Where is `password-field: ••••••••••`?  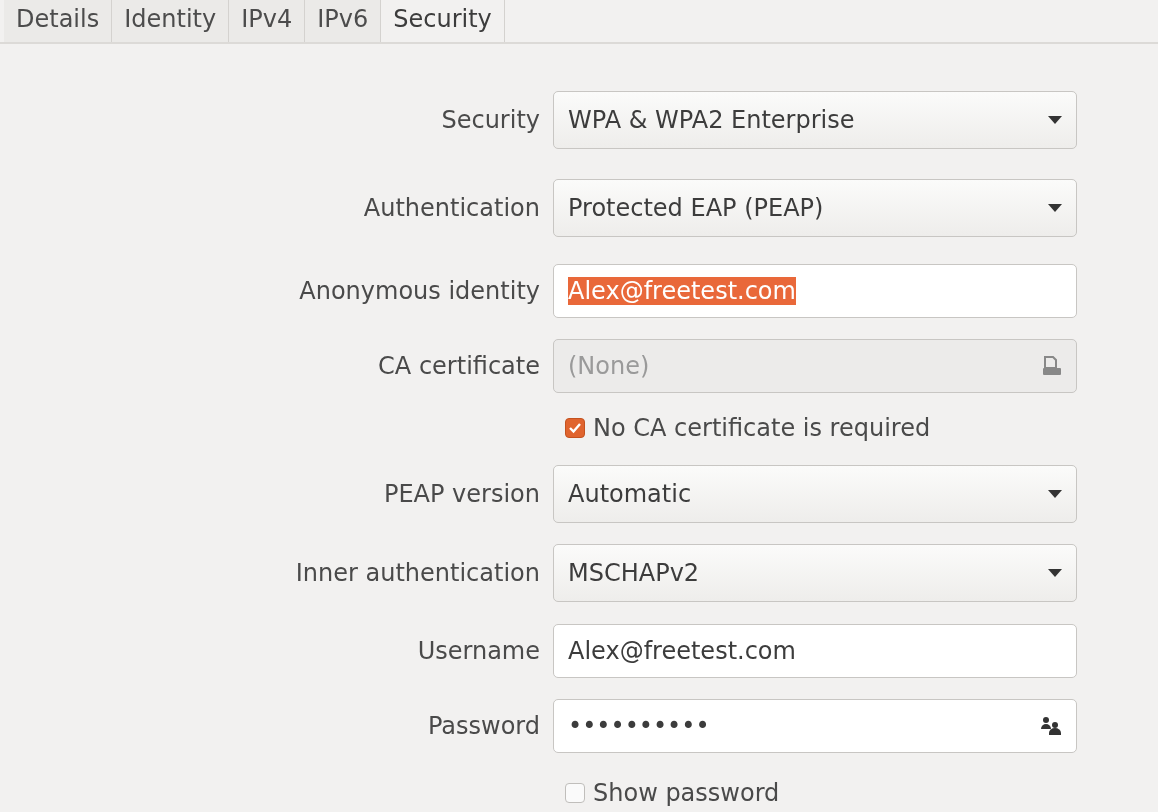 password-field: •••••••••• is located at coordinates (815, 726).